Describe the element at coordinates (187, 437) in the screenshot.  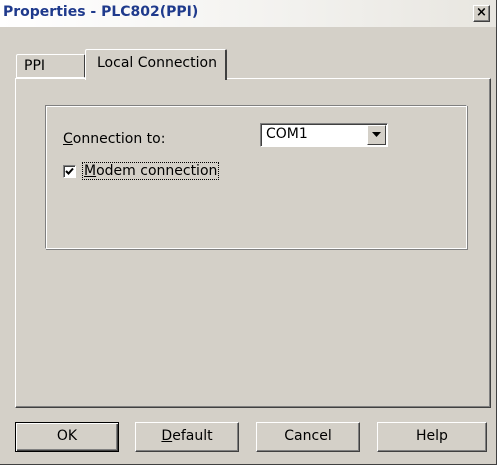
I see `default-button: Default` at that location.